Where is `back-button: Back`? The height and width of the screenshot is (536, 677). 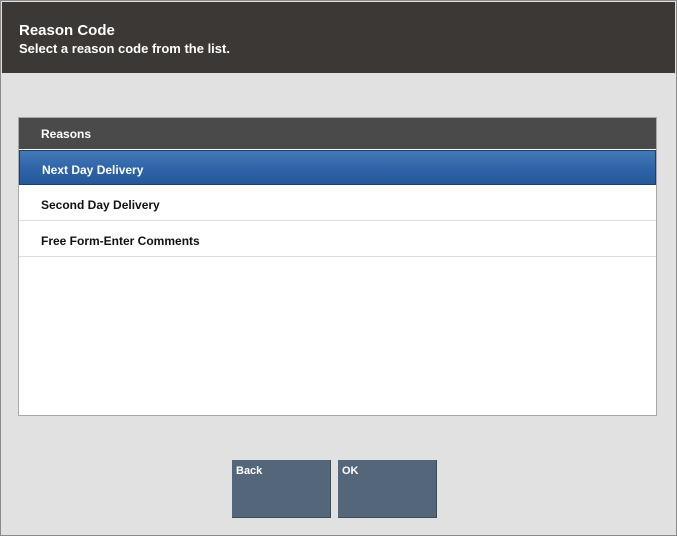 back-button: Back is located at coordinates (281, 489).